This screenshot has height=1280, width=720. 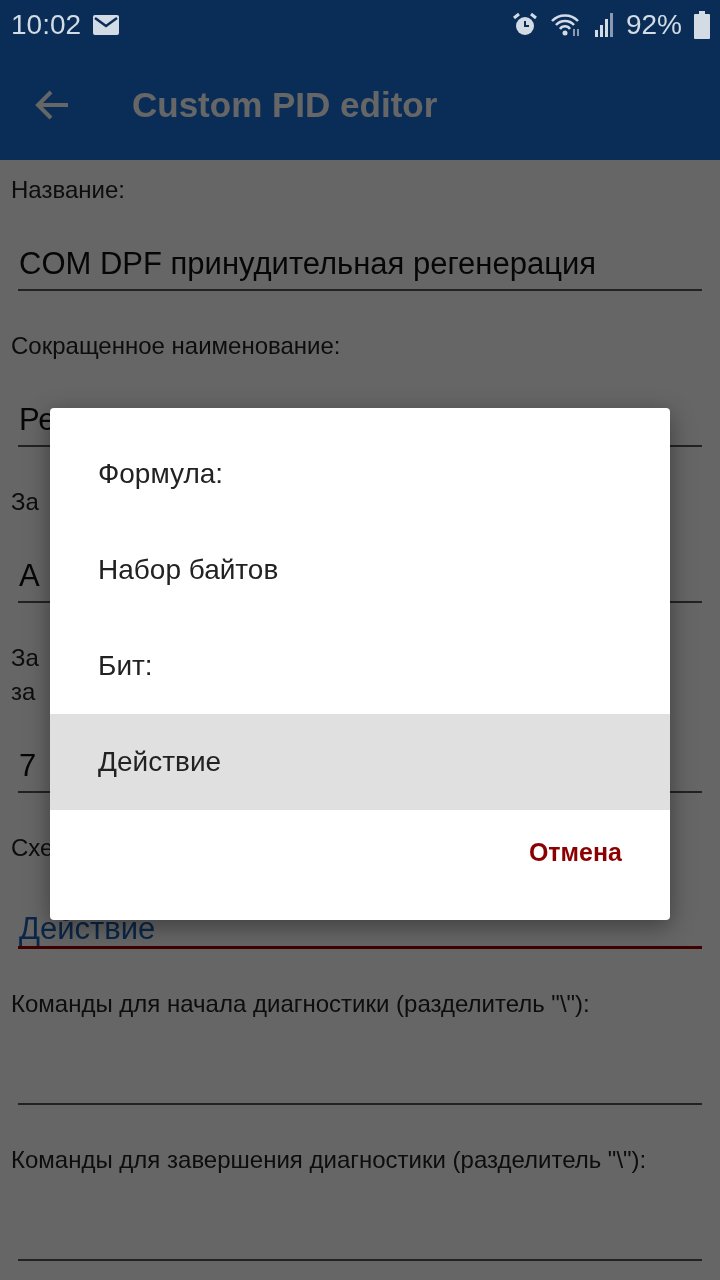 What do you see at coordinates (25, 675) in the screenshot?
I see `field-label: За за` at bounding box center [25, 675].